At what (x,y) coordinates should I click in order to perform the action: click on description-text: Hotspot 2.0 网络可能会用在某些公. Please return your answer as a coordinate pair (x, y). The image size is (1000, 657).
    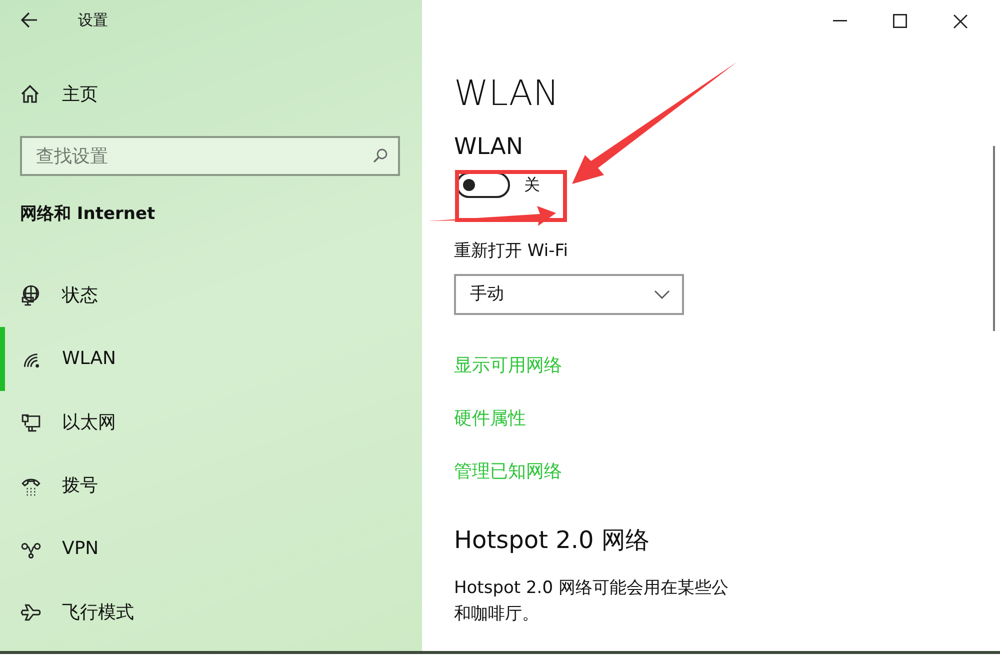
    Looking at the image, I should click on (591, 588).